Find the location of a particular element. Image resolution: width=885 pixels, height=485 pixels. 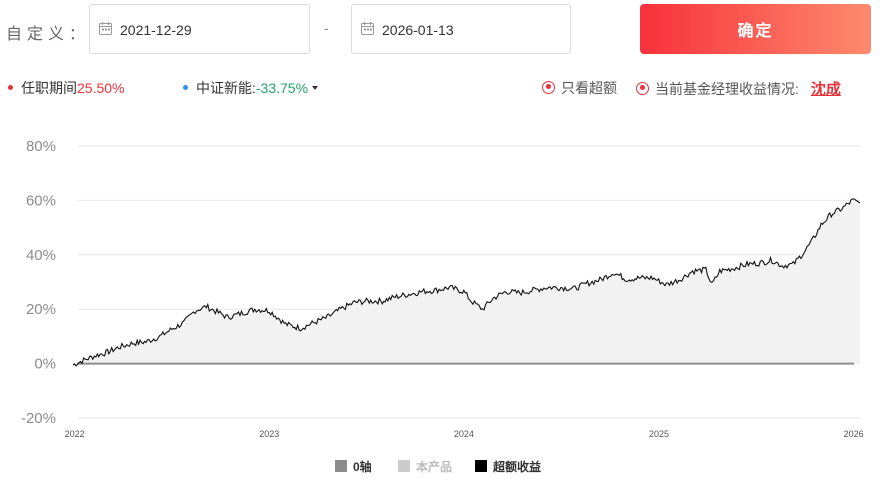

legend-label: 本产品 is located at coordinates (434, 466).